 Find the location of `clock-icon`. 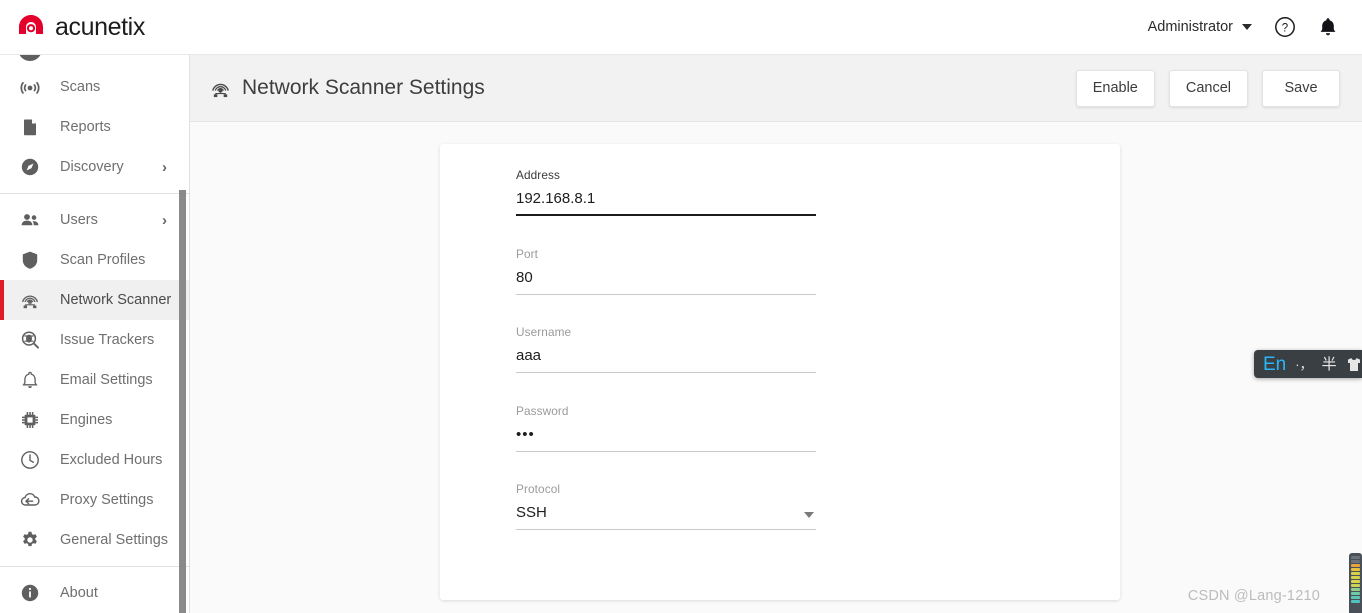

clock-icon is located at coordinates (30, 460).